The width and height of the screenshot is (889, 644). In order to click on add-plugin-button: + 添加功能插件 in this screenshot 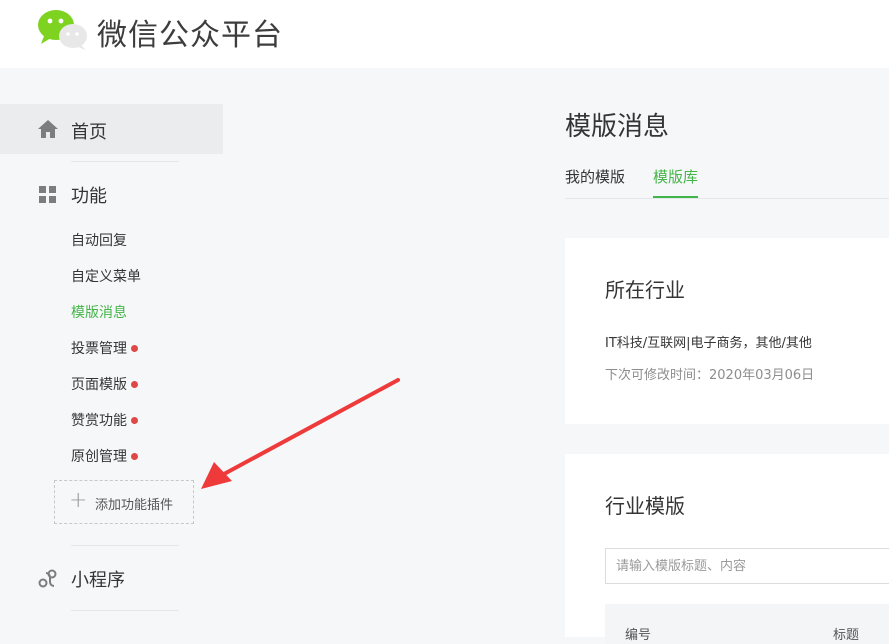, I will do `click(124, 502)`.